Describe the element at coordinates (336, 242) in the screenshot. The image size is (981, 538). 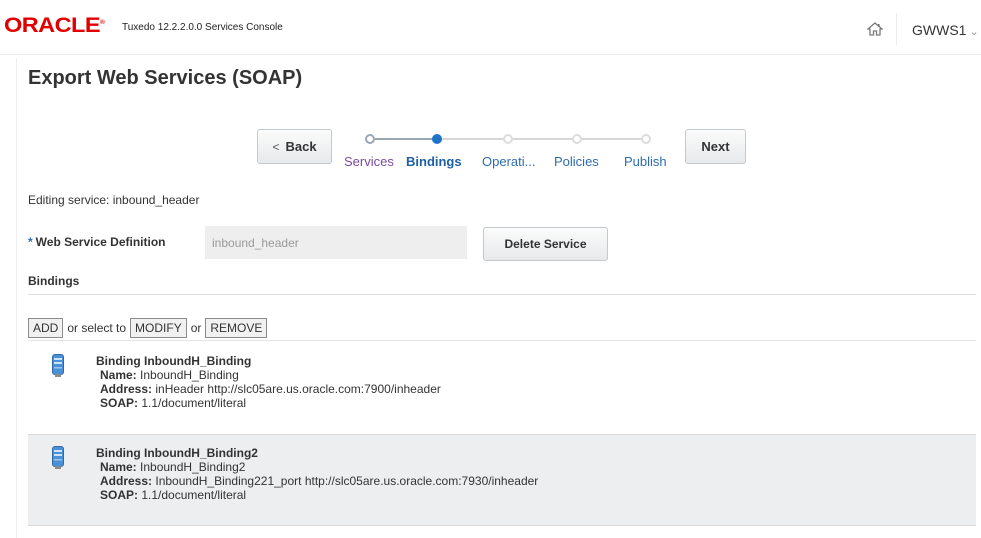
I see `web-service-definition-field` at that location.